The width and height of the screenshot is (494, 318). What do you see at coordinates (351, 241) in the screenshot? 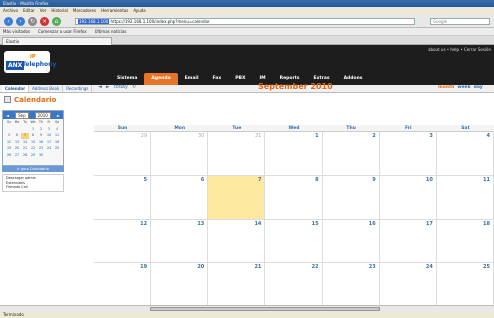
I see `calendar-day-cell: 16` at bounding box center [351, 241].